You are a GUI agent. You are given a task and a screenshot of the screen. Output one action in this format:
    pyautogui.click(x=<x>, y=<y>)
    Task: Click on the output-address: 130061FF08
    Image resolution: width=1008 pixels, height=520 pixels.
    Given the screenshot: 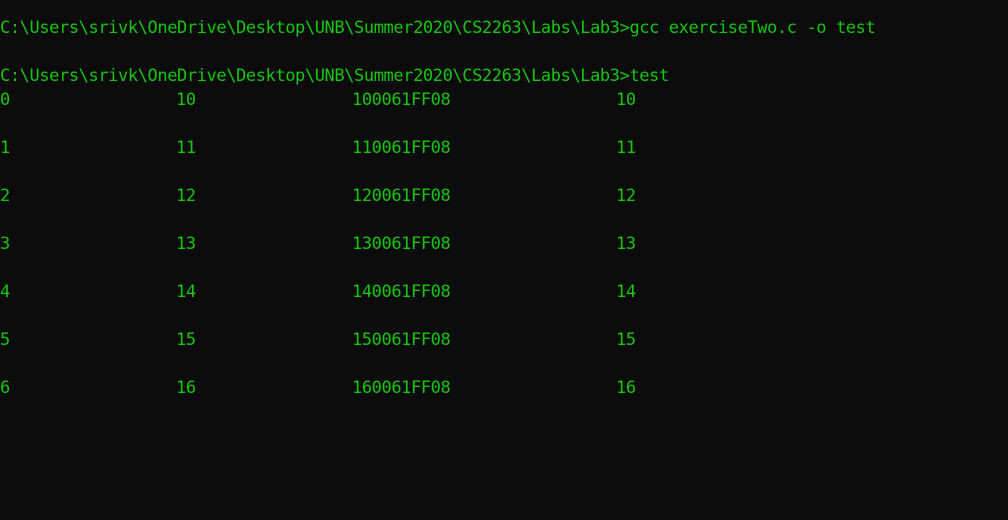 What is the action you would take?
    pyautogui.click(x=401, y=244)
    